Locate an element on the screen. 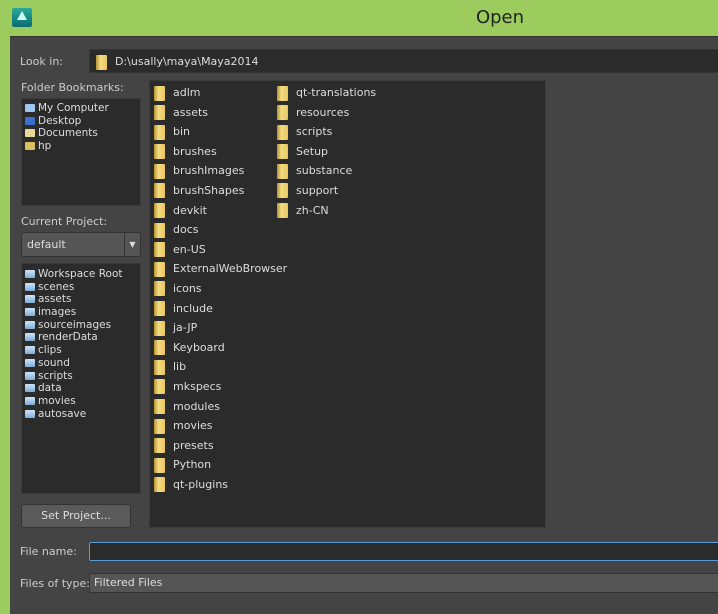 The width and height of the screenshot is (718, 614). project-folder-label: Workspace Root is located at coordinates (80, 274).